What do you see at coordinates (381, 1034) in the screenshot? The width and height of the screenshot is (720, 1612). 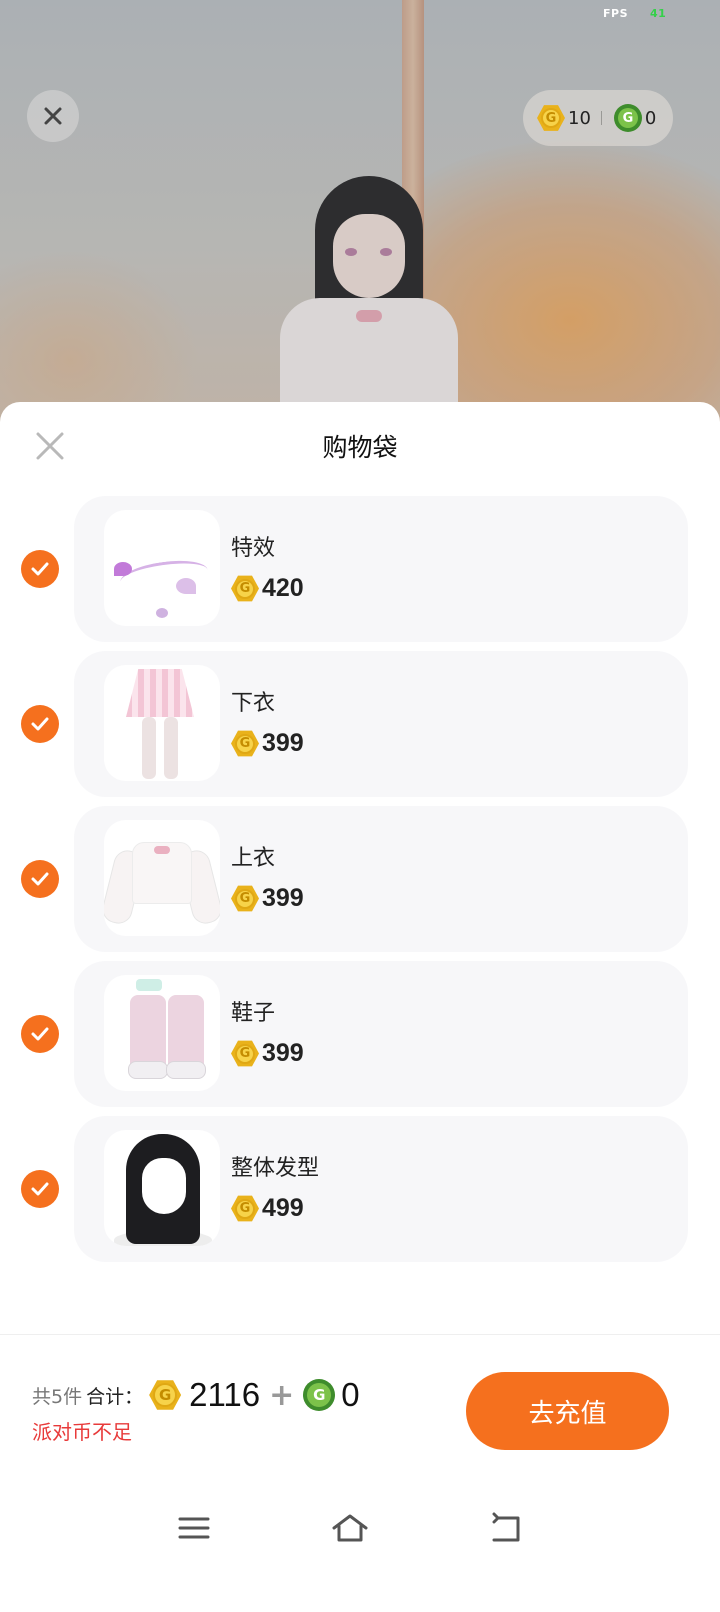 I see `item-card: 鞋子 G 399` at bounding box center [381, 1034].